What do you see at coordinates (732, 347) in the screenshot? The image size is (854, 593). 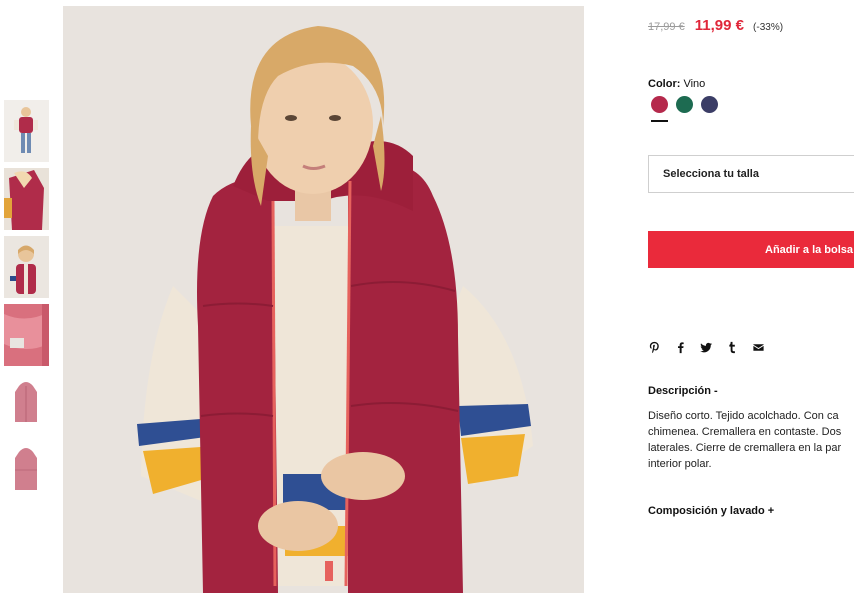 I see `tumblr-icon` at bounding box center [732, 347].